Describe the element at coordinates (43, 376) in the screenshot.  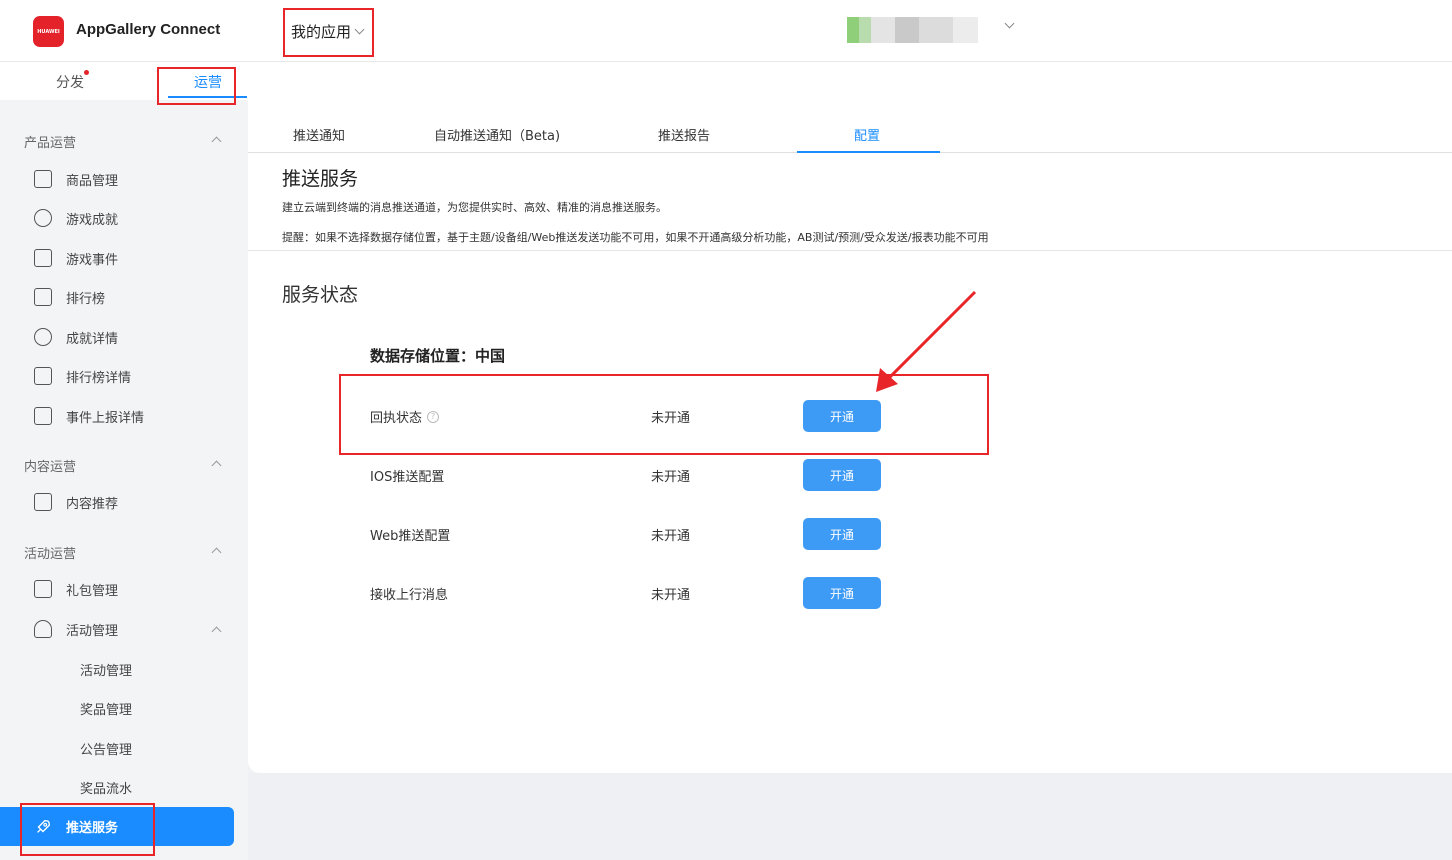
I see `leaderboard-search-icon` at that location.